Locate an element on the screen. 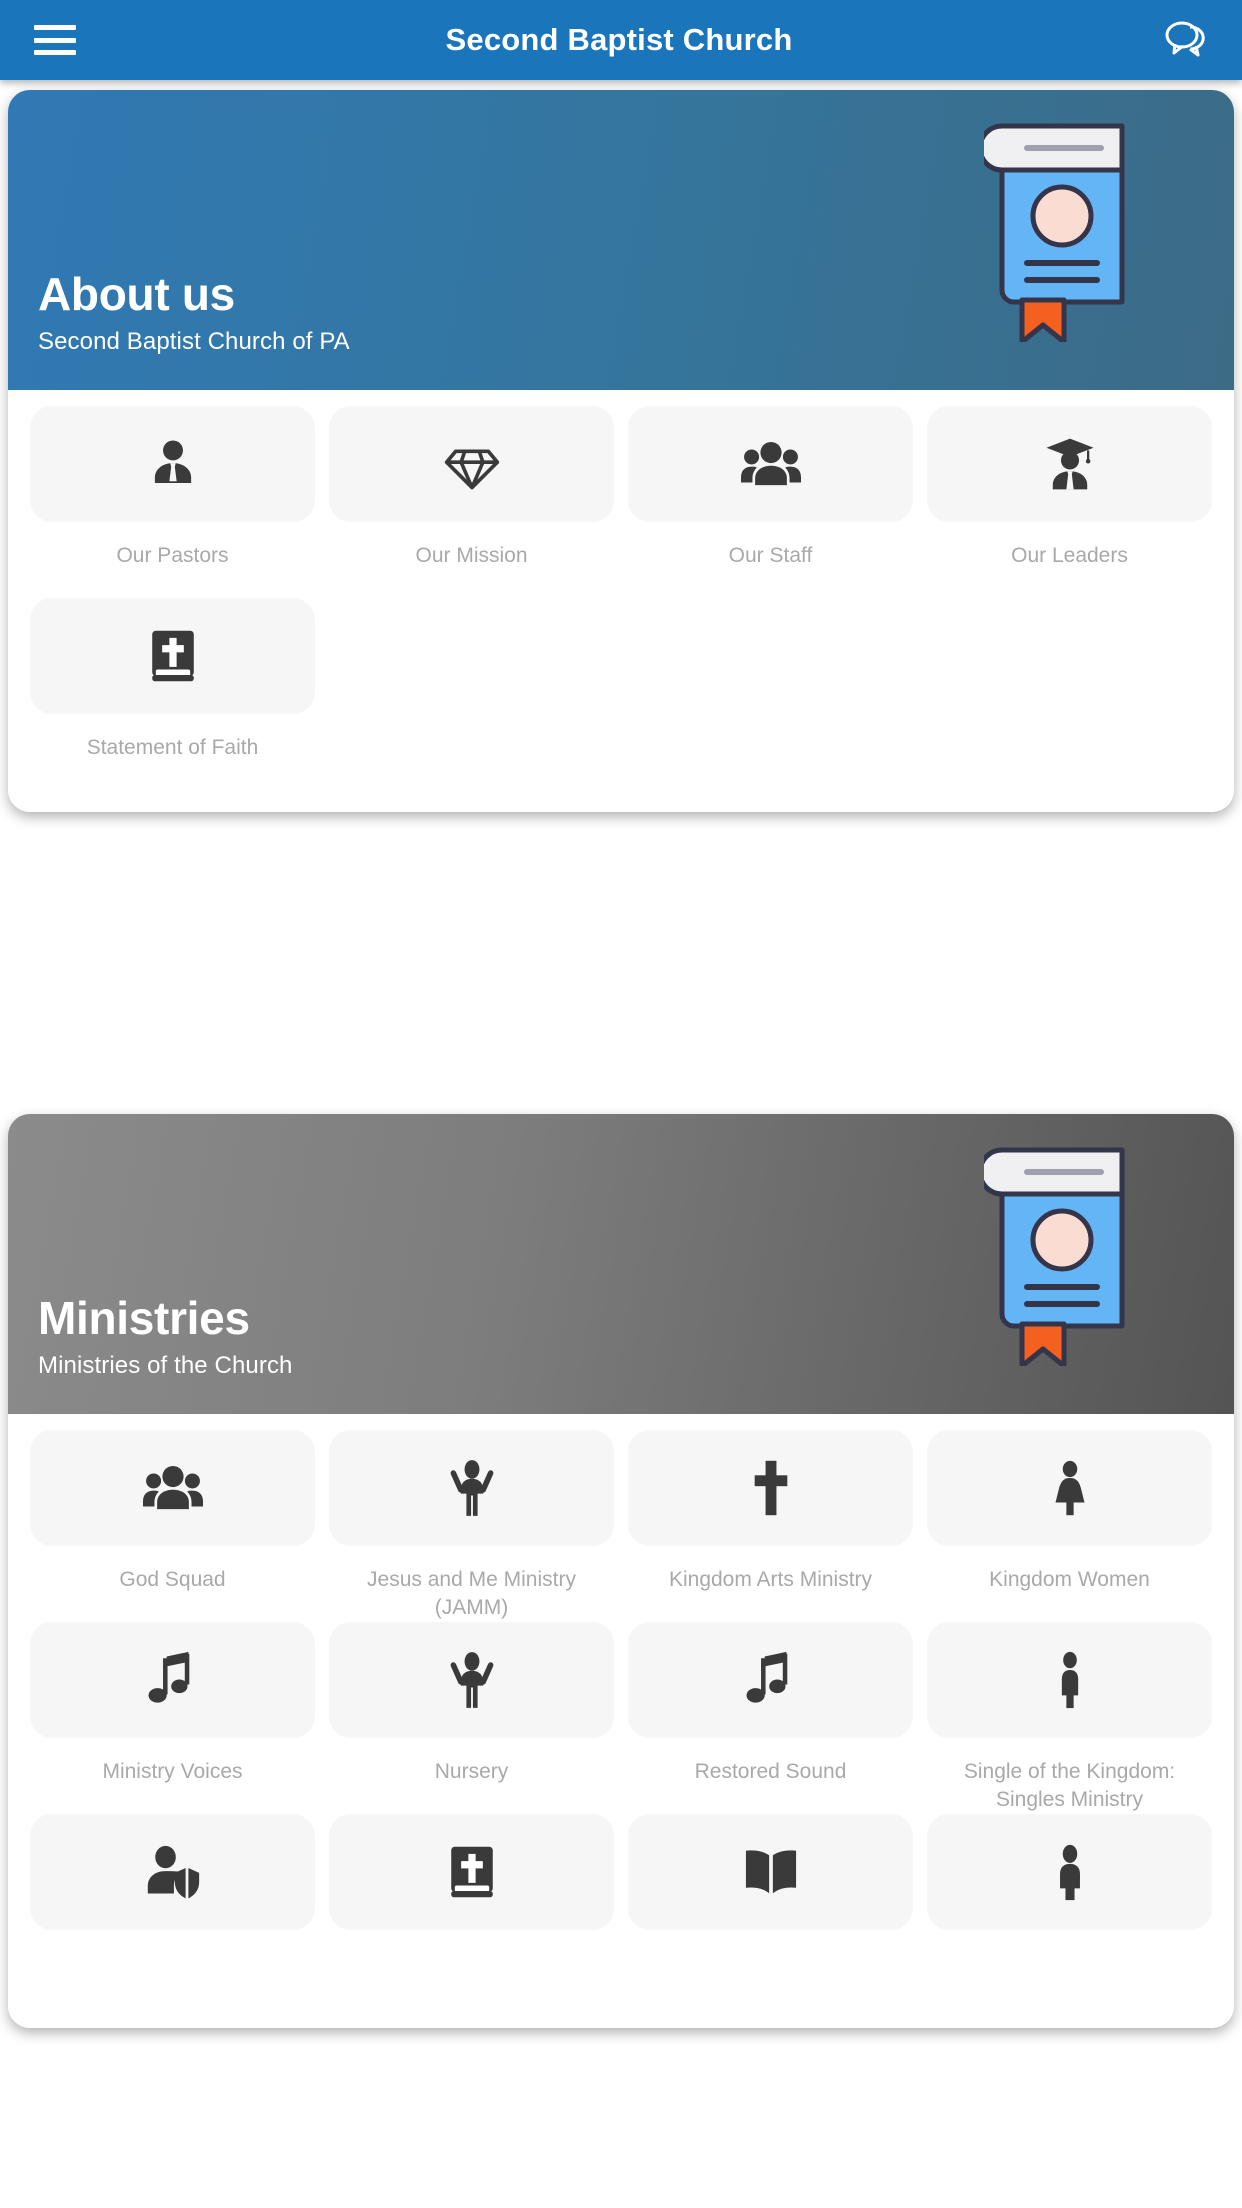 This screenshot has height=2208, width=1242. tile-label: Kingdom Arts Ministry is located at coordinates (770, 1579).